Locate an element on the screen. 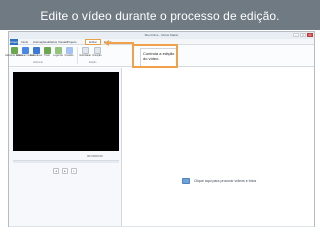 The width and height of the screenshot is (320, 240). group-label-edit: Edição is located at coordinates (93, 62).